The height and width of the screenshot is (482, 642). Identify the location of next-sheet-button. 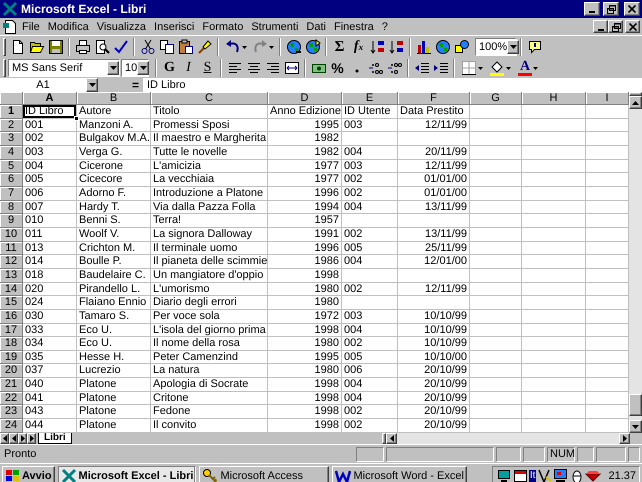
(22, 438).